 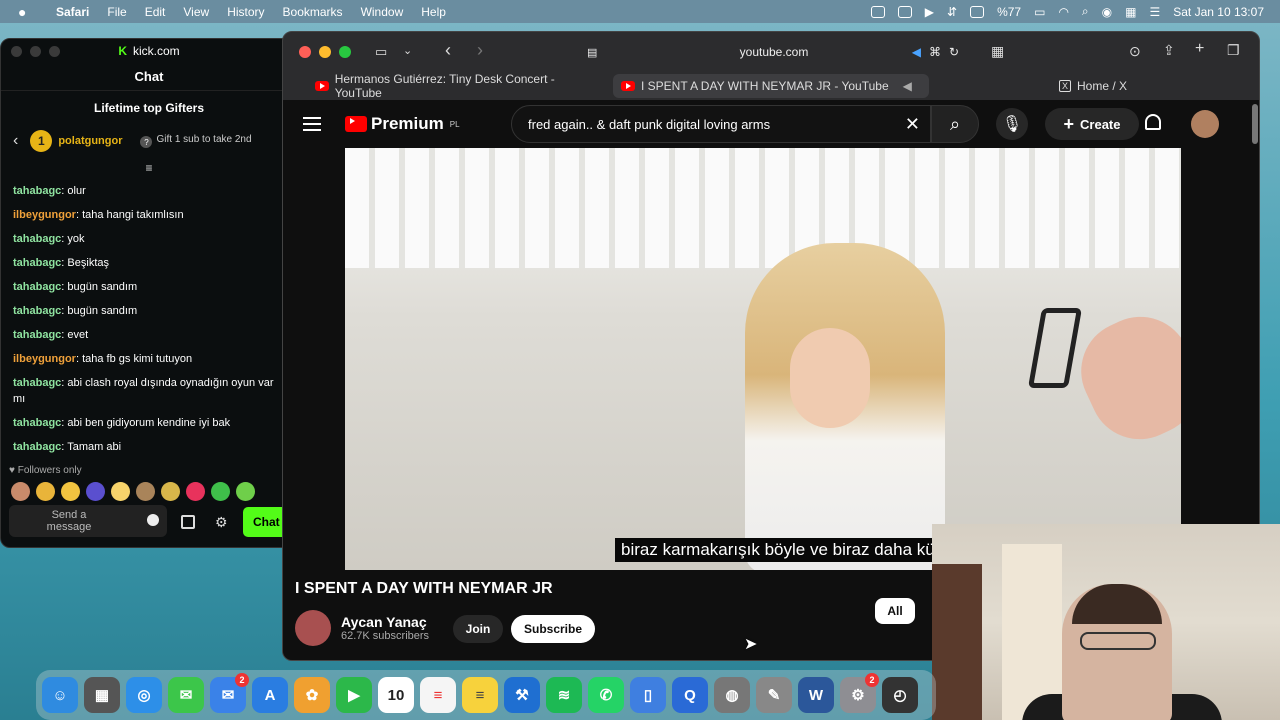 I want to click on menu-window: Window, so click(x=382, y=12).